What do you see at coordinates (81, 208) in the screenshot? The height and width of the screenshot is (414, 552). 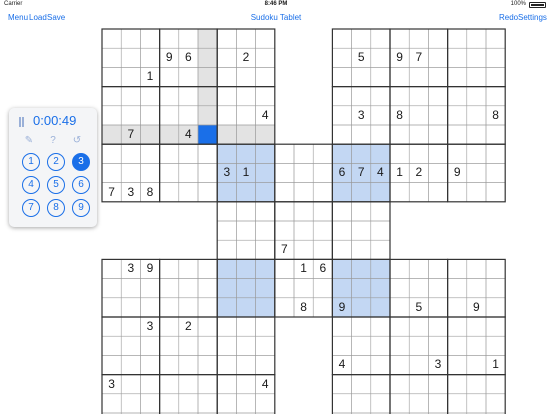 I see `number-button-9: 9` at bounding box center [81, 208].